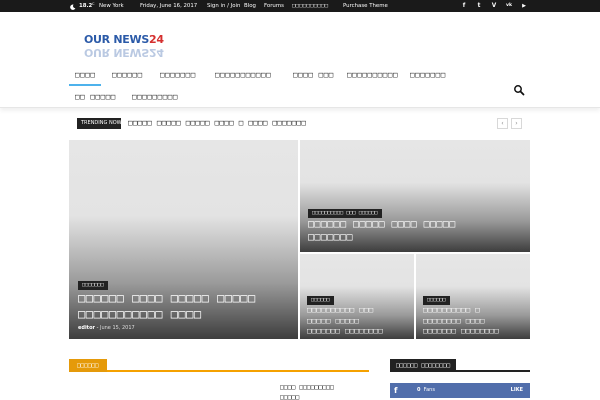  Describe the element at coordinates (95, 97) in the screenshot. I see `nav-item-8: □□ □□□□□` at that location.